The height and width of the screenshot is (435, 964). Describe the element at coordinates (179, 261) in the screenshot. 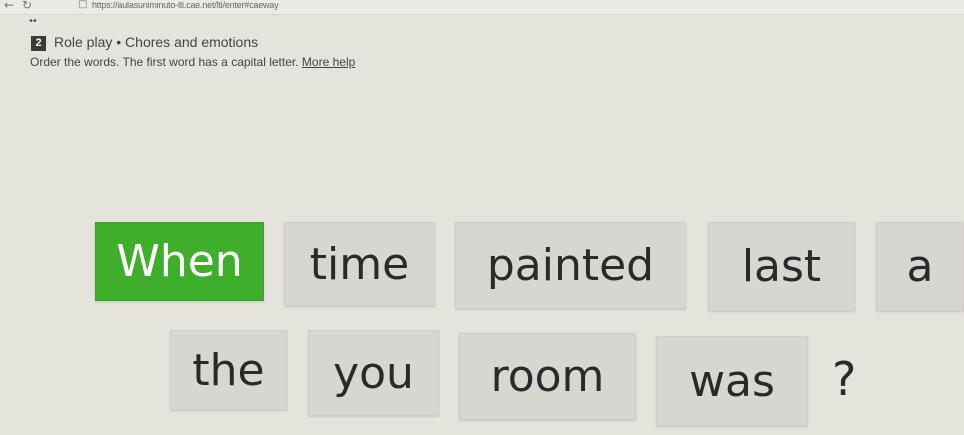

I see `word-tile-when: When` at that location.